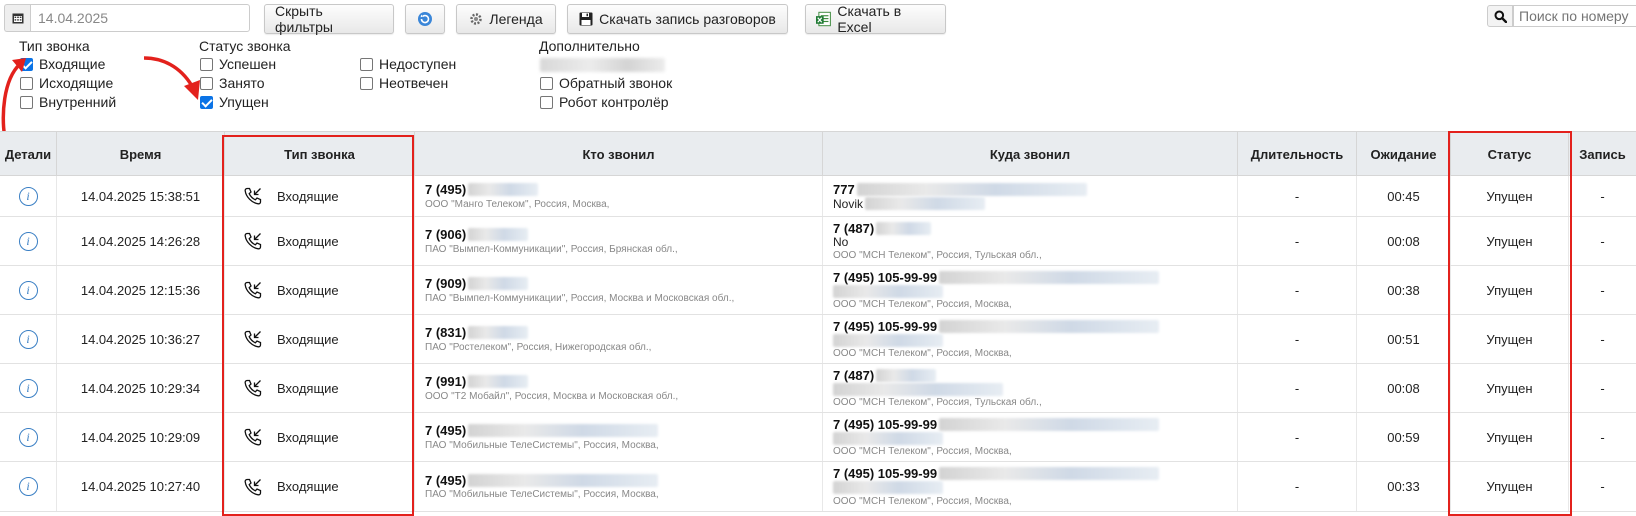 This screenshot has width=1636, height=516. I want to click on filter-internal: Внутренний, so click(68, 102).